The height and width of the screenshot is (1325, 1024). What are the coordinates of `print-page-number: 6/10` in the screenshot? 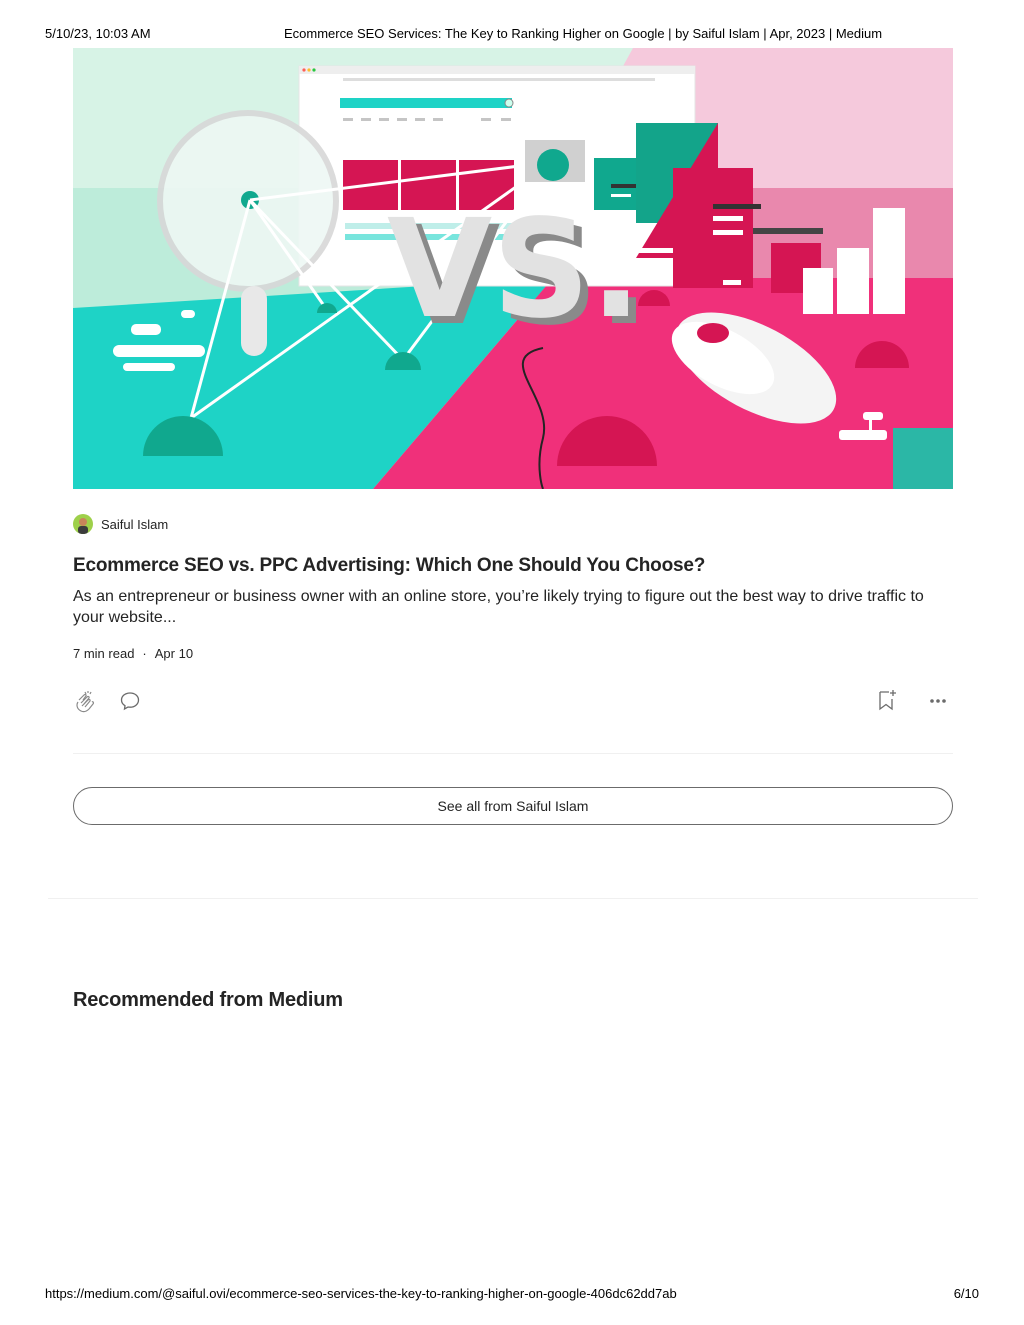 It's located at (966, 1293).